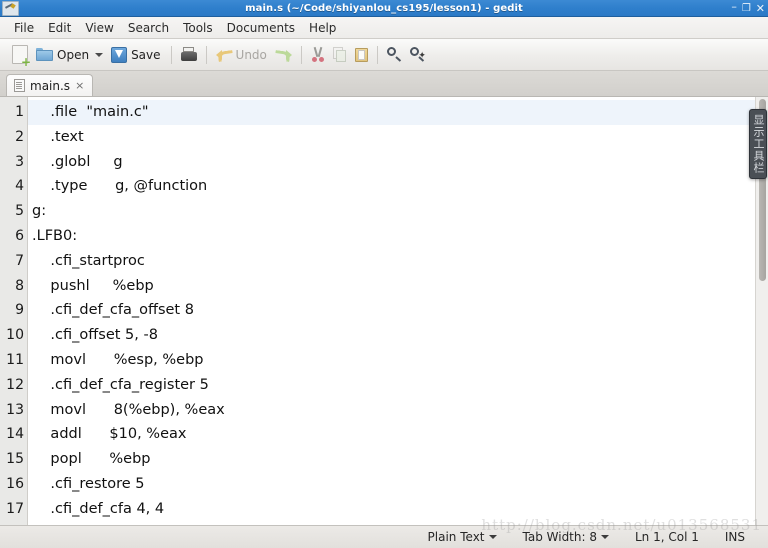  I want to click on save-button: Save, so click(136, 55).